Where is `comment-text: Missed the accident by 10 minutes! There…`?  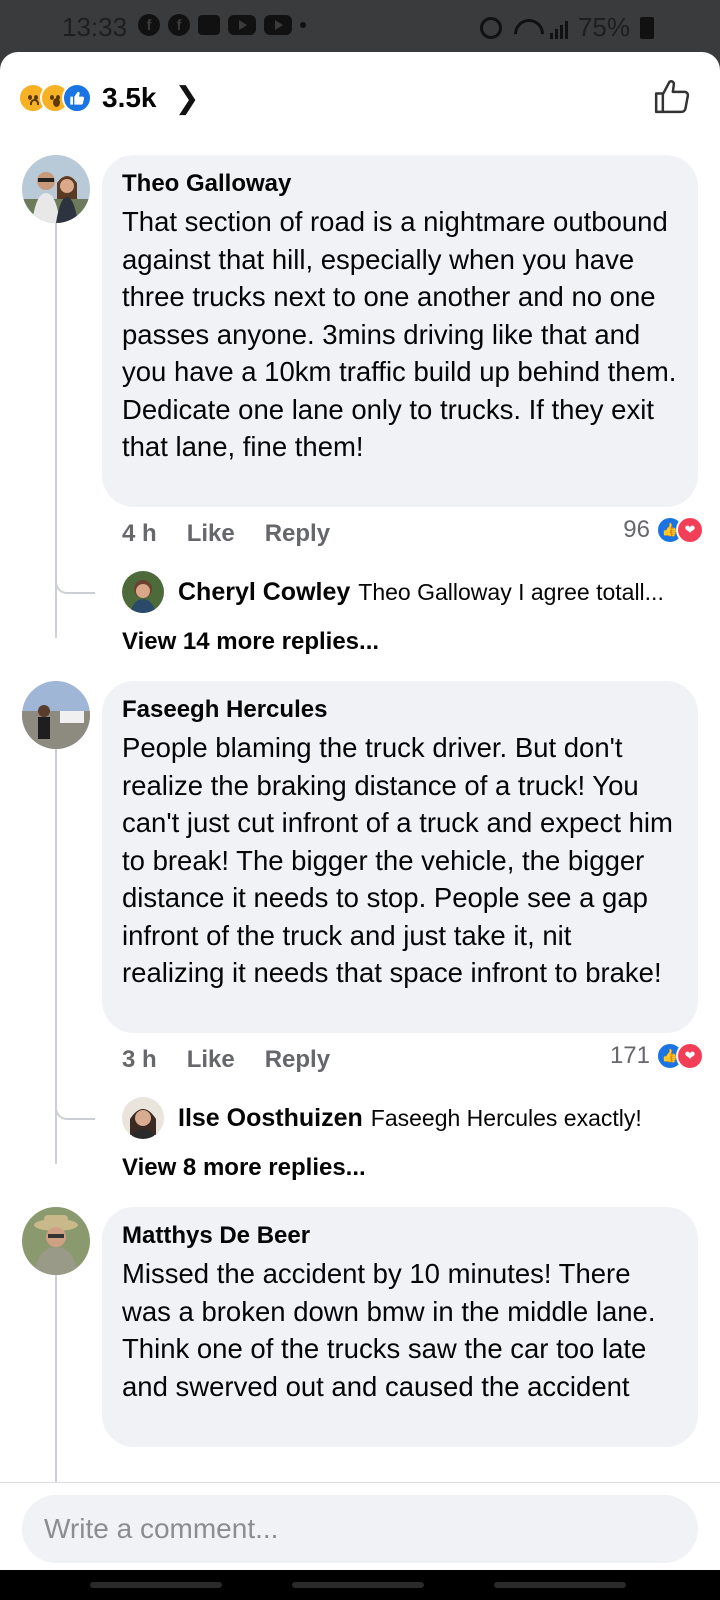 comment-text: Missed the accident by 10 minutes! There… is located at coordinates (389, 1330).